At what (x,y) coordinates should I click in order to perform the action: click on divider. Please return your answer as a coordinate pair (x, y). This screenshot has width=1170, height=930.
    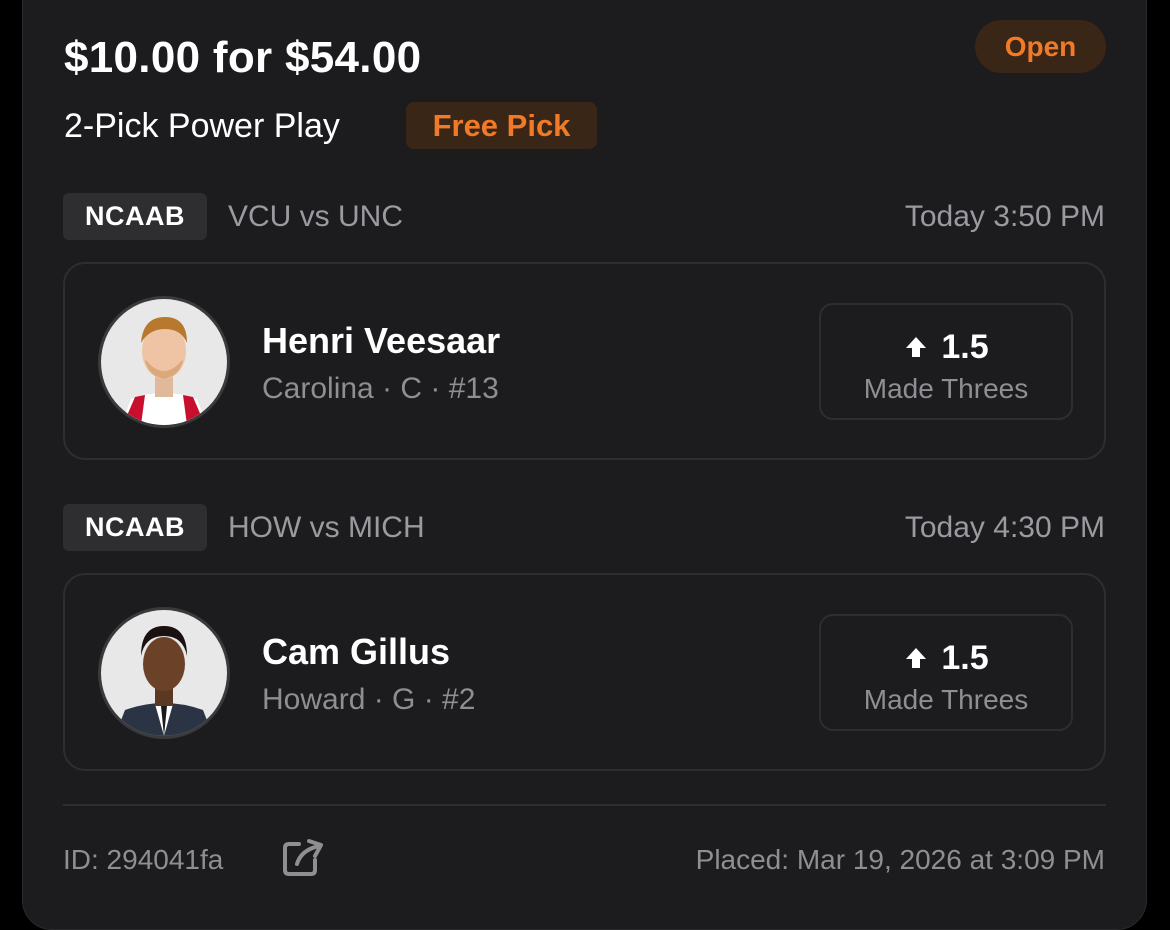
    Looking at the image, I should click on (584, 805).